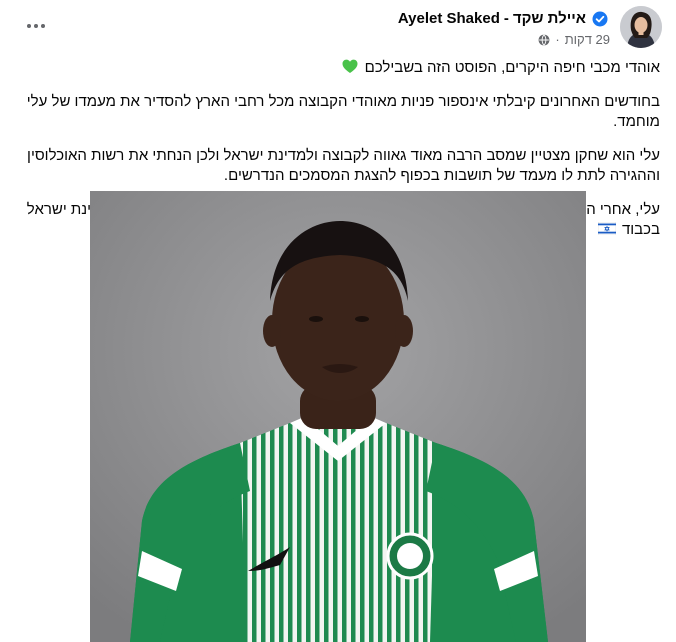  I want to click on green-heart-icon, so click(350, 66).